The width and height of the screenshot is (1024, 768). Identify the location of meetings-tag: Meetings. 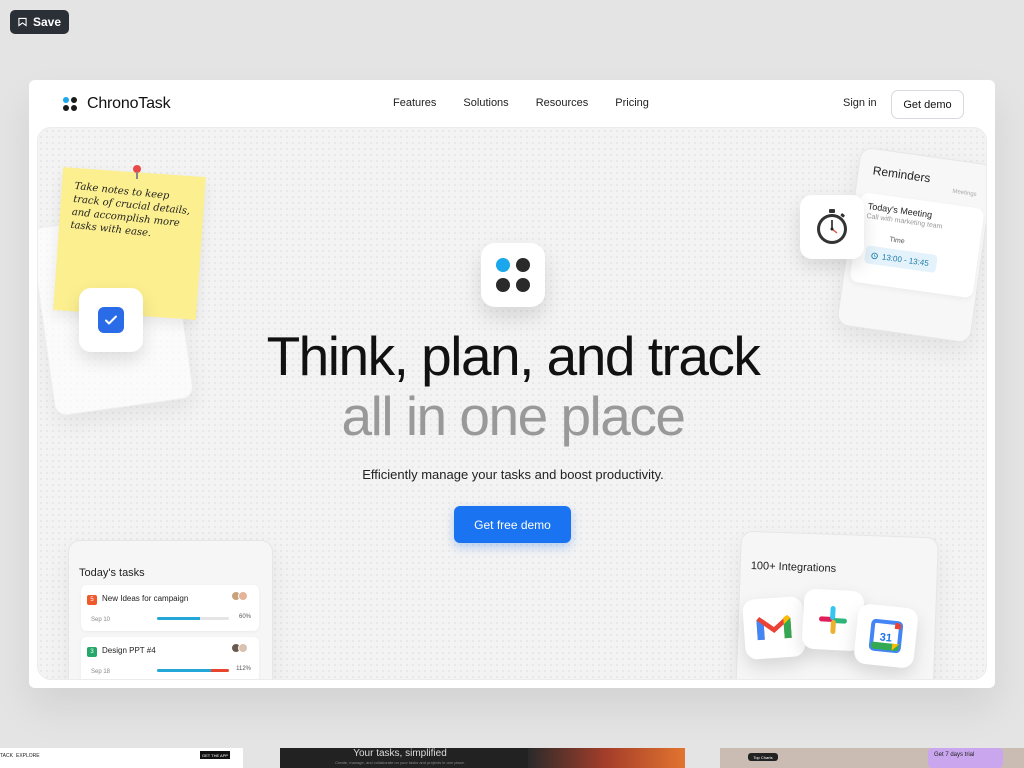
(964, 193).